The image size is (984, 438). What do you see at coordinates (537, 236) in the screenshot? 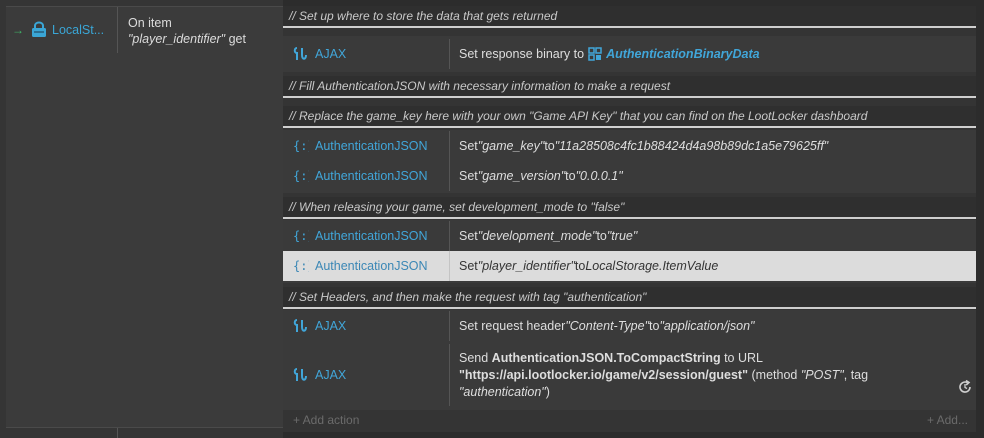
I see `action-key: "development_mode"` at bounding box center [537, 236].